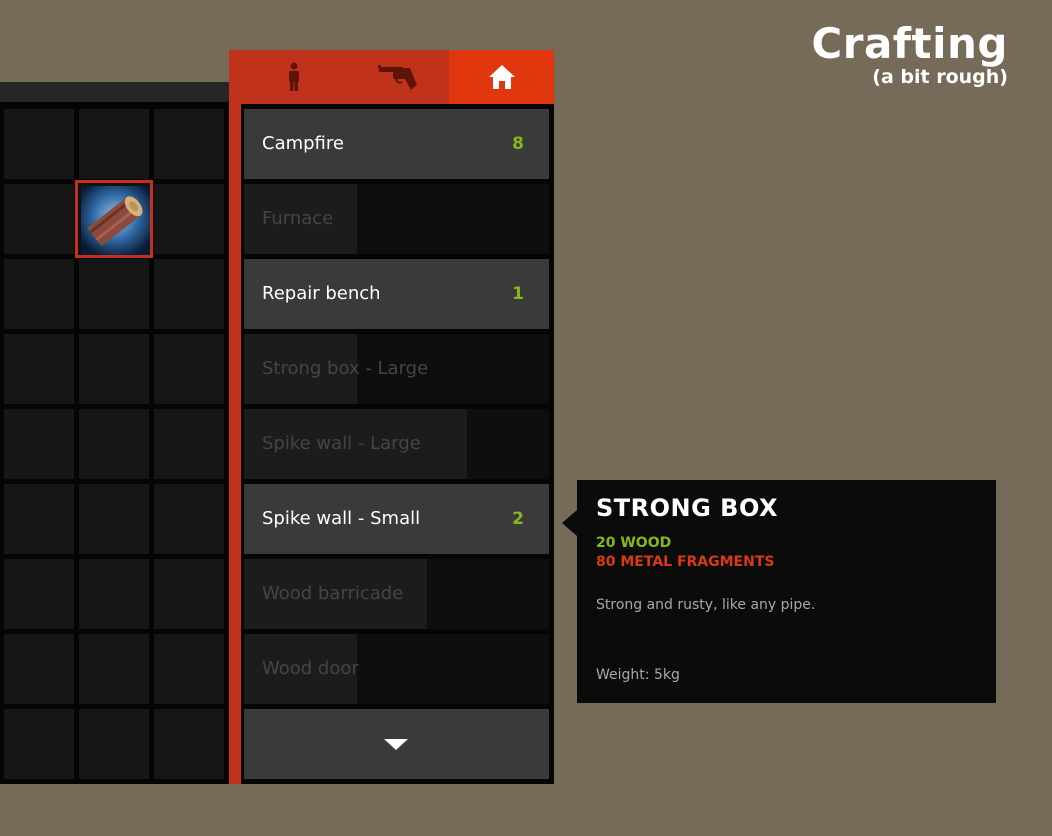 Image resolution: width=1052 pixels, height=836 pixels. I want to click on home-icon, so click(501, 77).